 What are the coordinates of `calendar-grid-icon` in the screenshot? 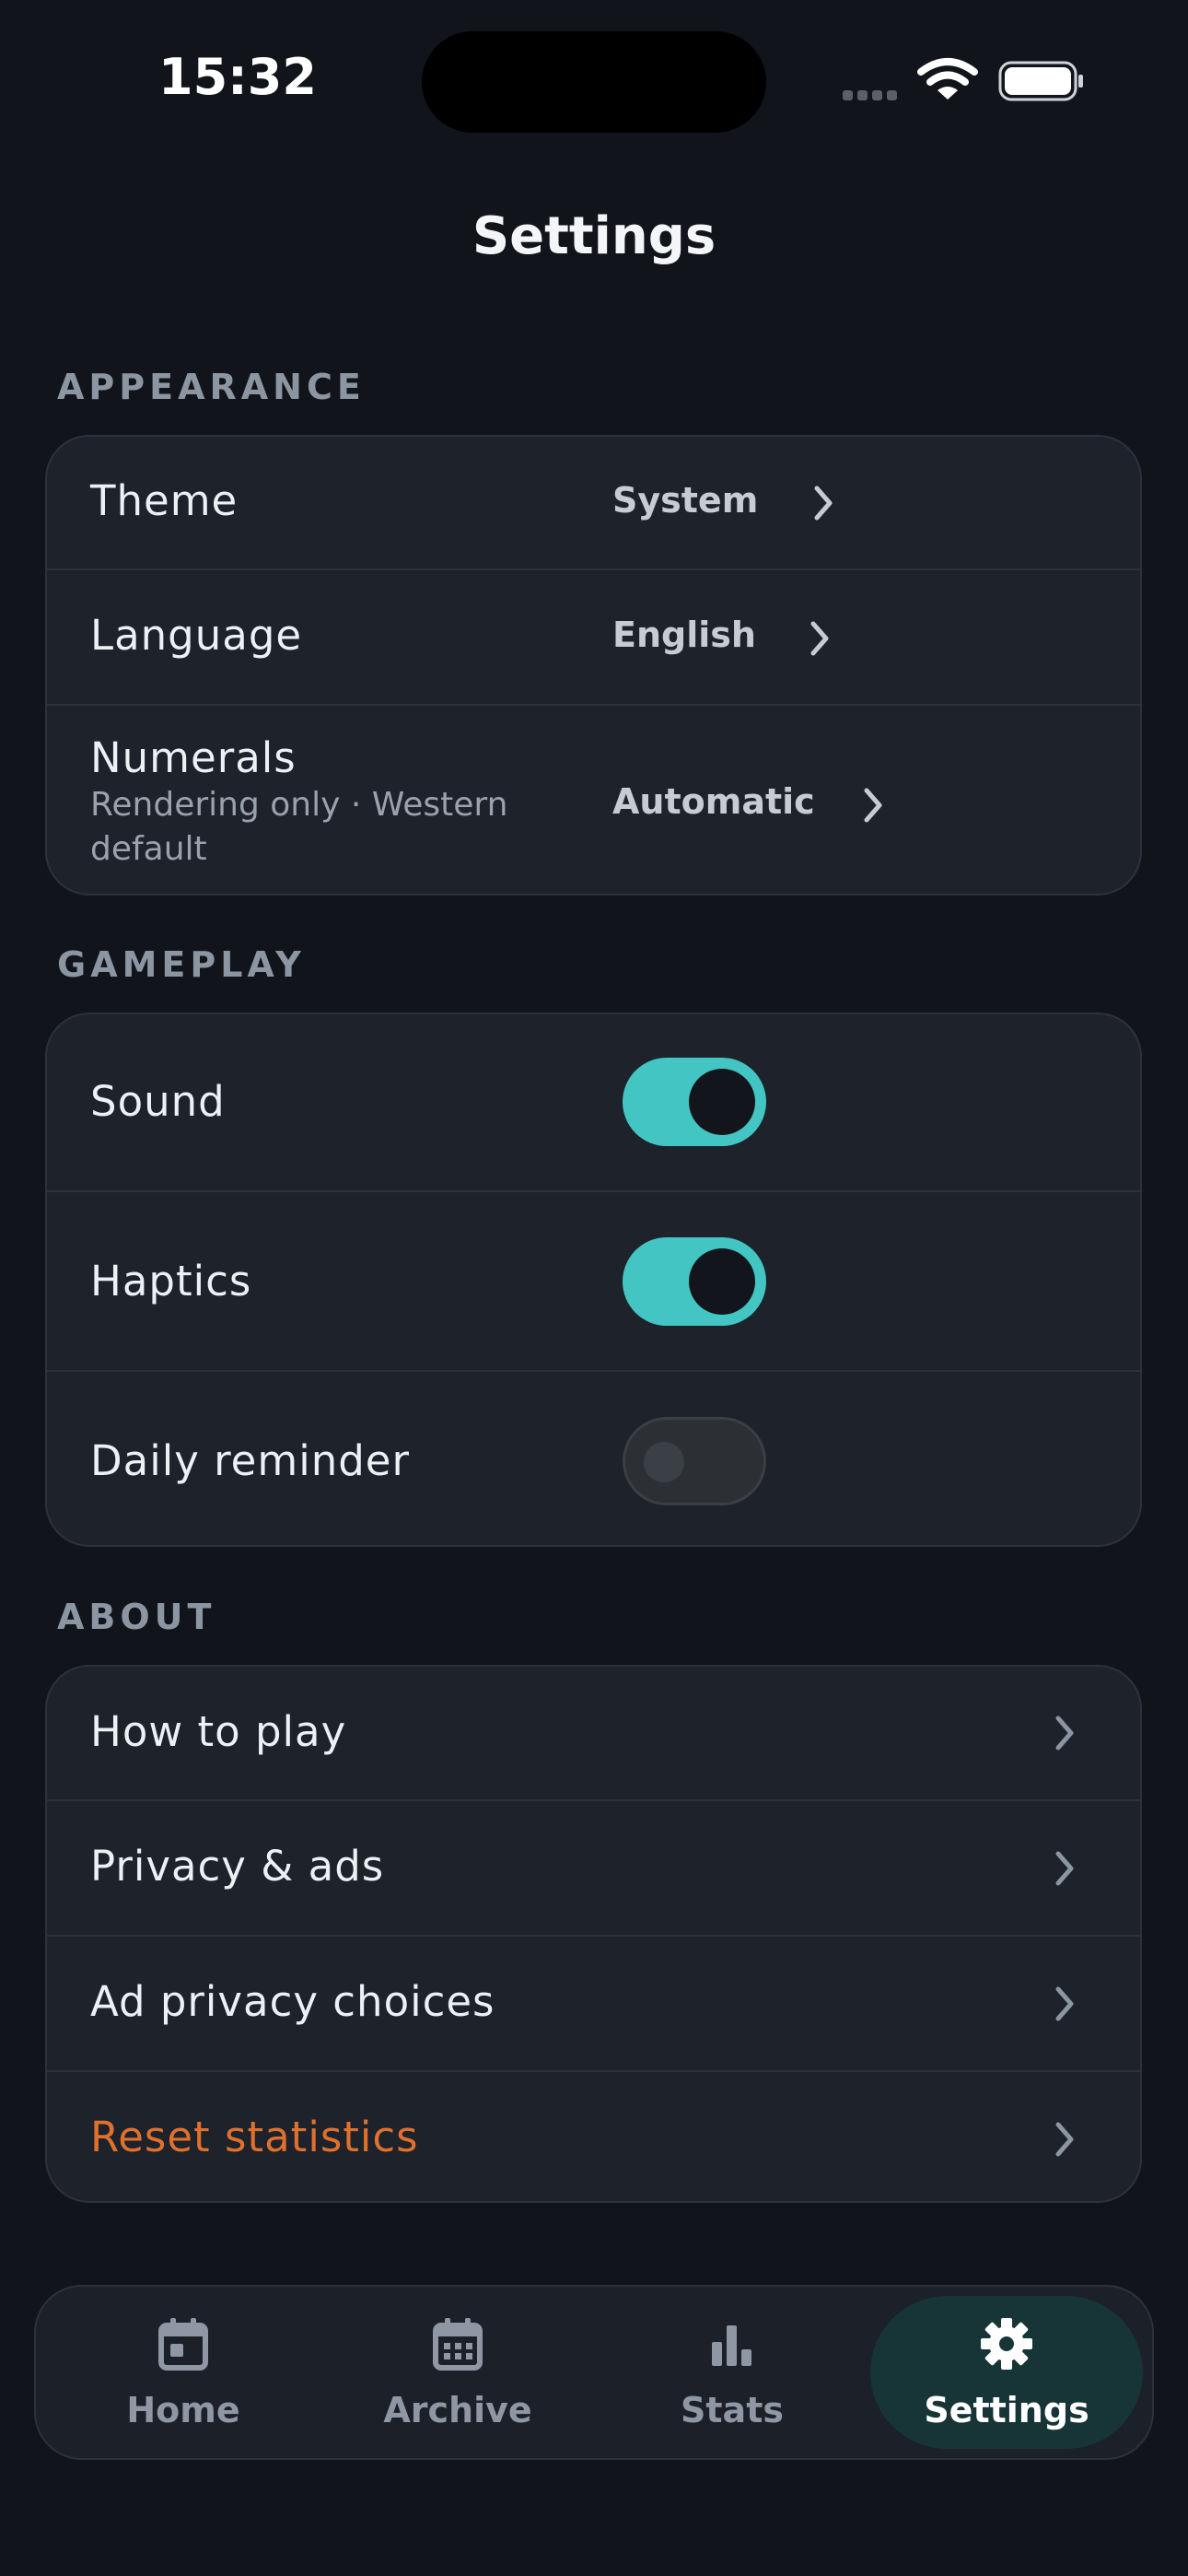 It's located at (458, 2344).